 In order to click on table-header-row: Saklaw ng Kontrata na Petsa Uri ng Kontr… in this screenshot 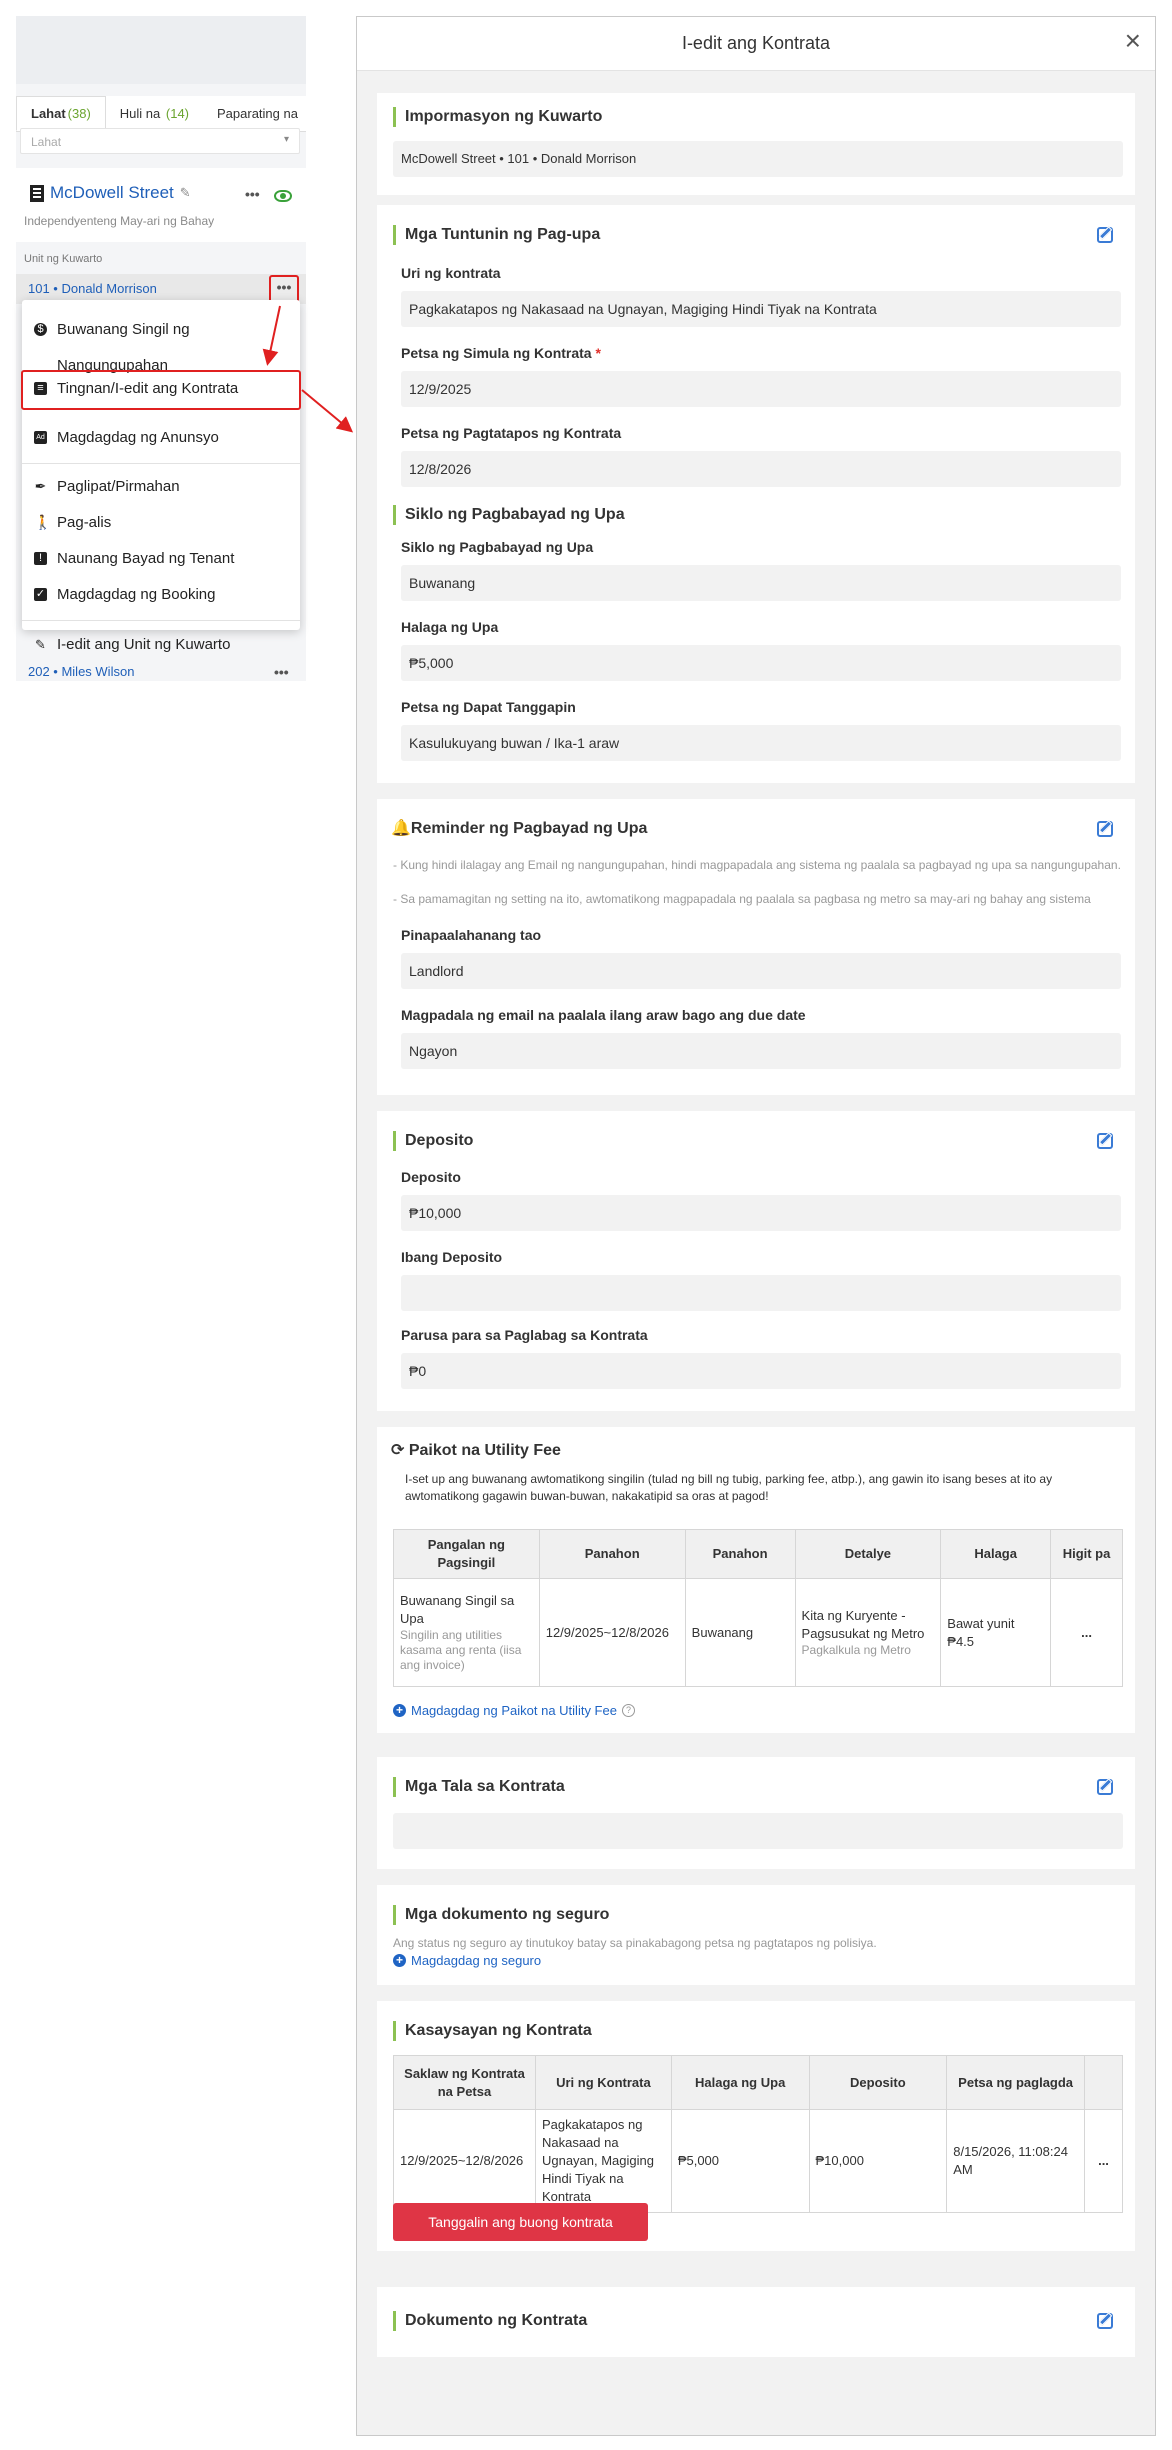, I will do `click(758, 2082)`.